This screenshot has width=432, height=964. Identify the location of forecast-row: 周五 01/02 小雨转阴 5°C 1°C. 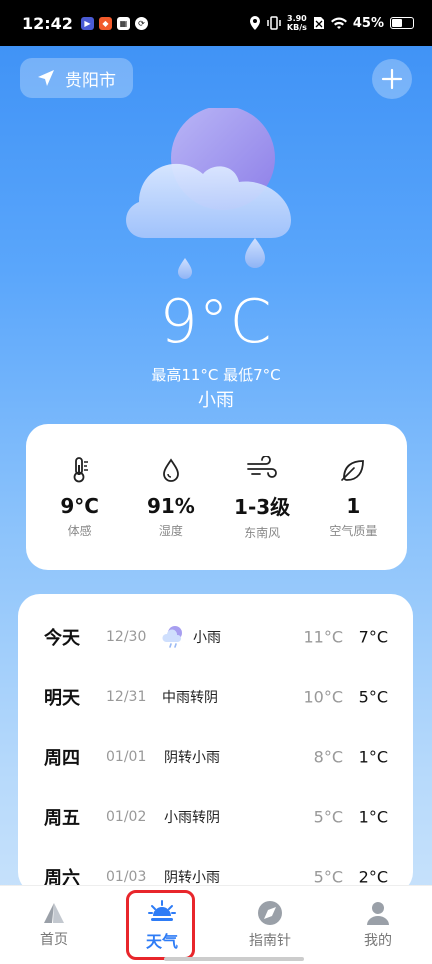
(215, 817).